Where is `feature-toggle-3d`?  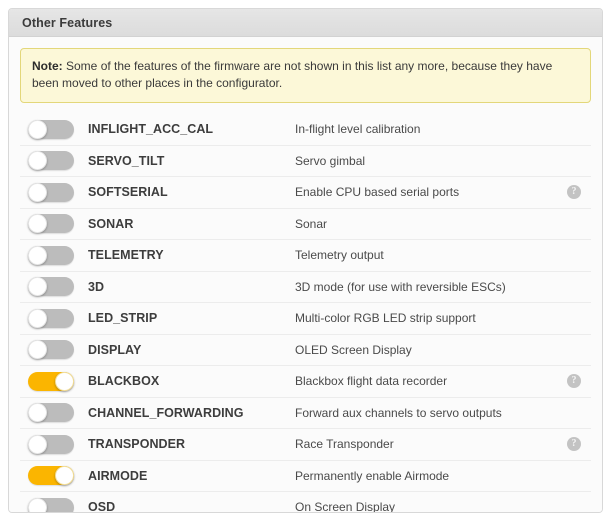
feature-toggle-3d is located at coordinates (51, 287).